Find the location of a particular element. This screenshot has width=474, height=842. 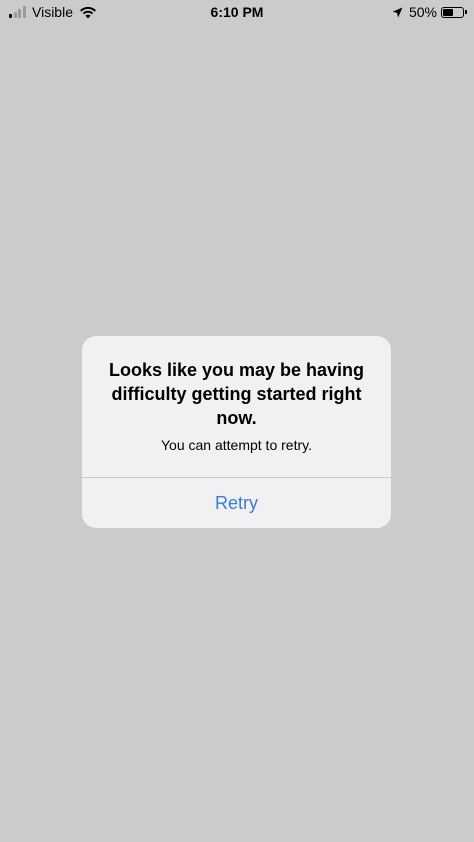

status-right: 50% is located at coordinates (429, 12).